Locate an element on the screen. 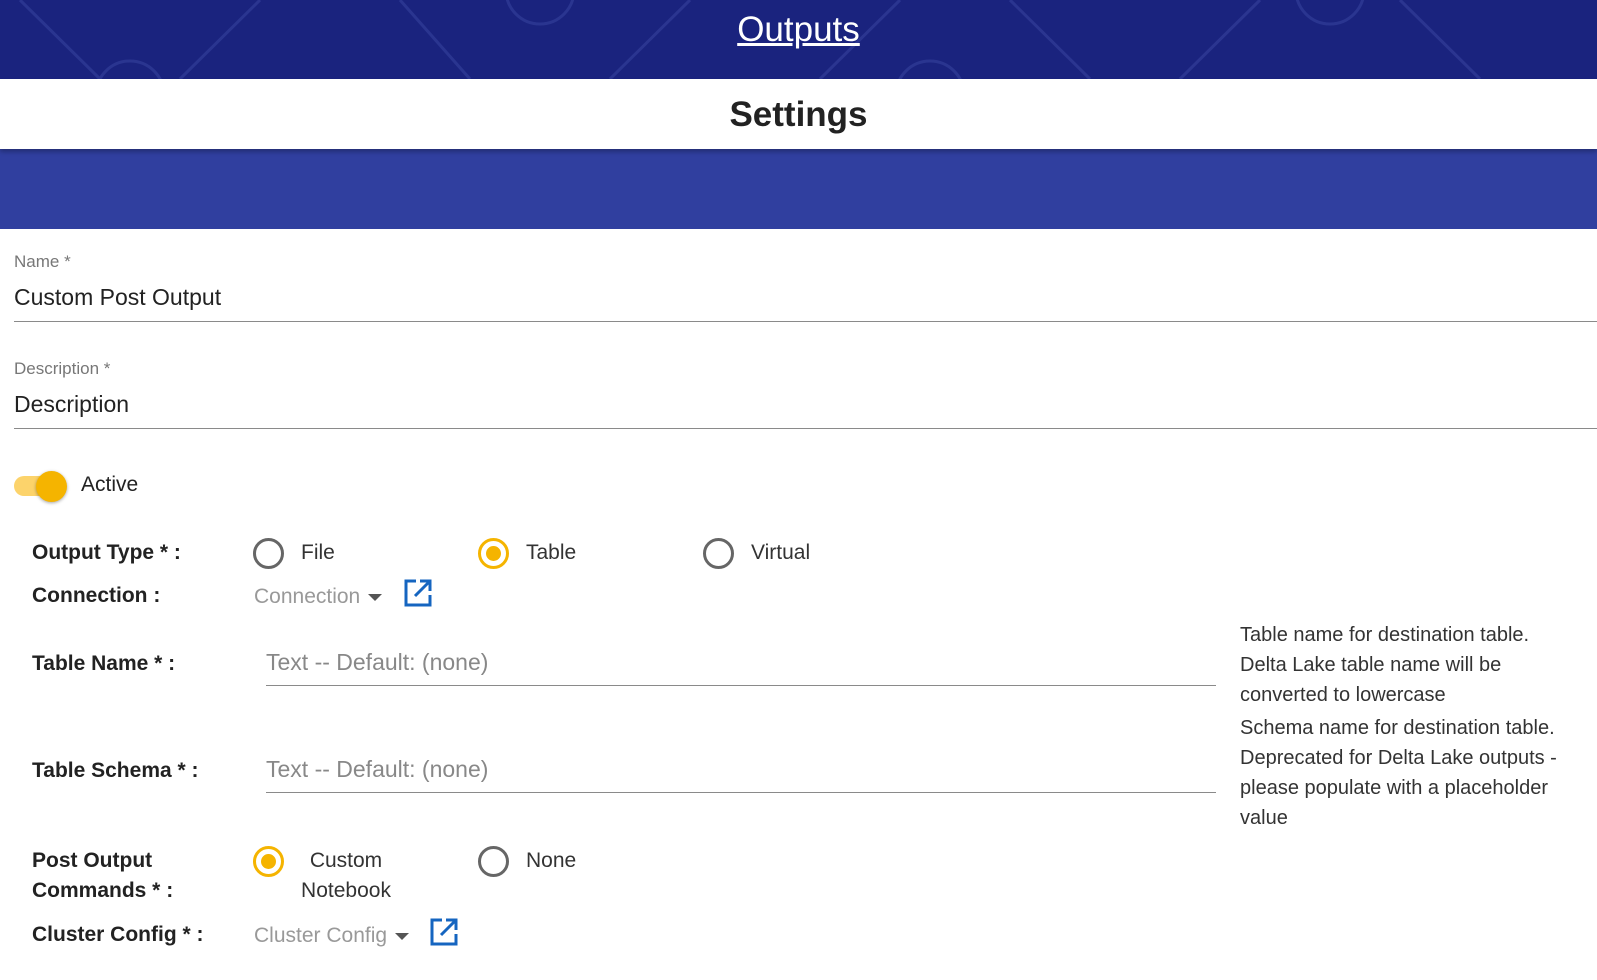 This screenshot has height=980, width=1597. description-input: Description is located at coordinates (805, 404).